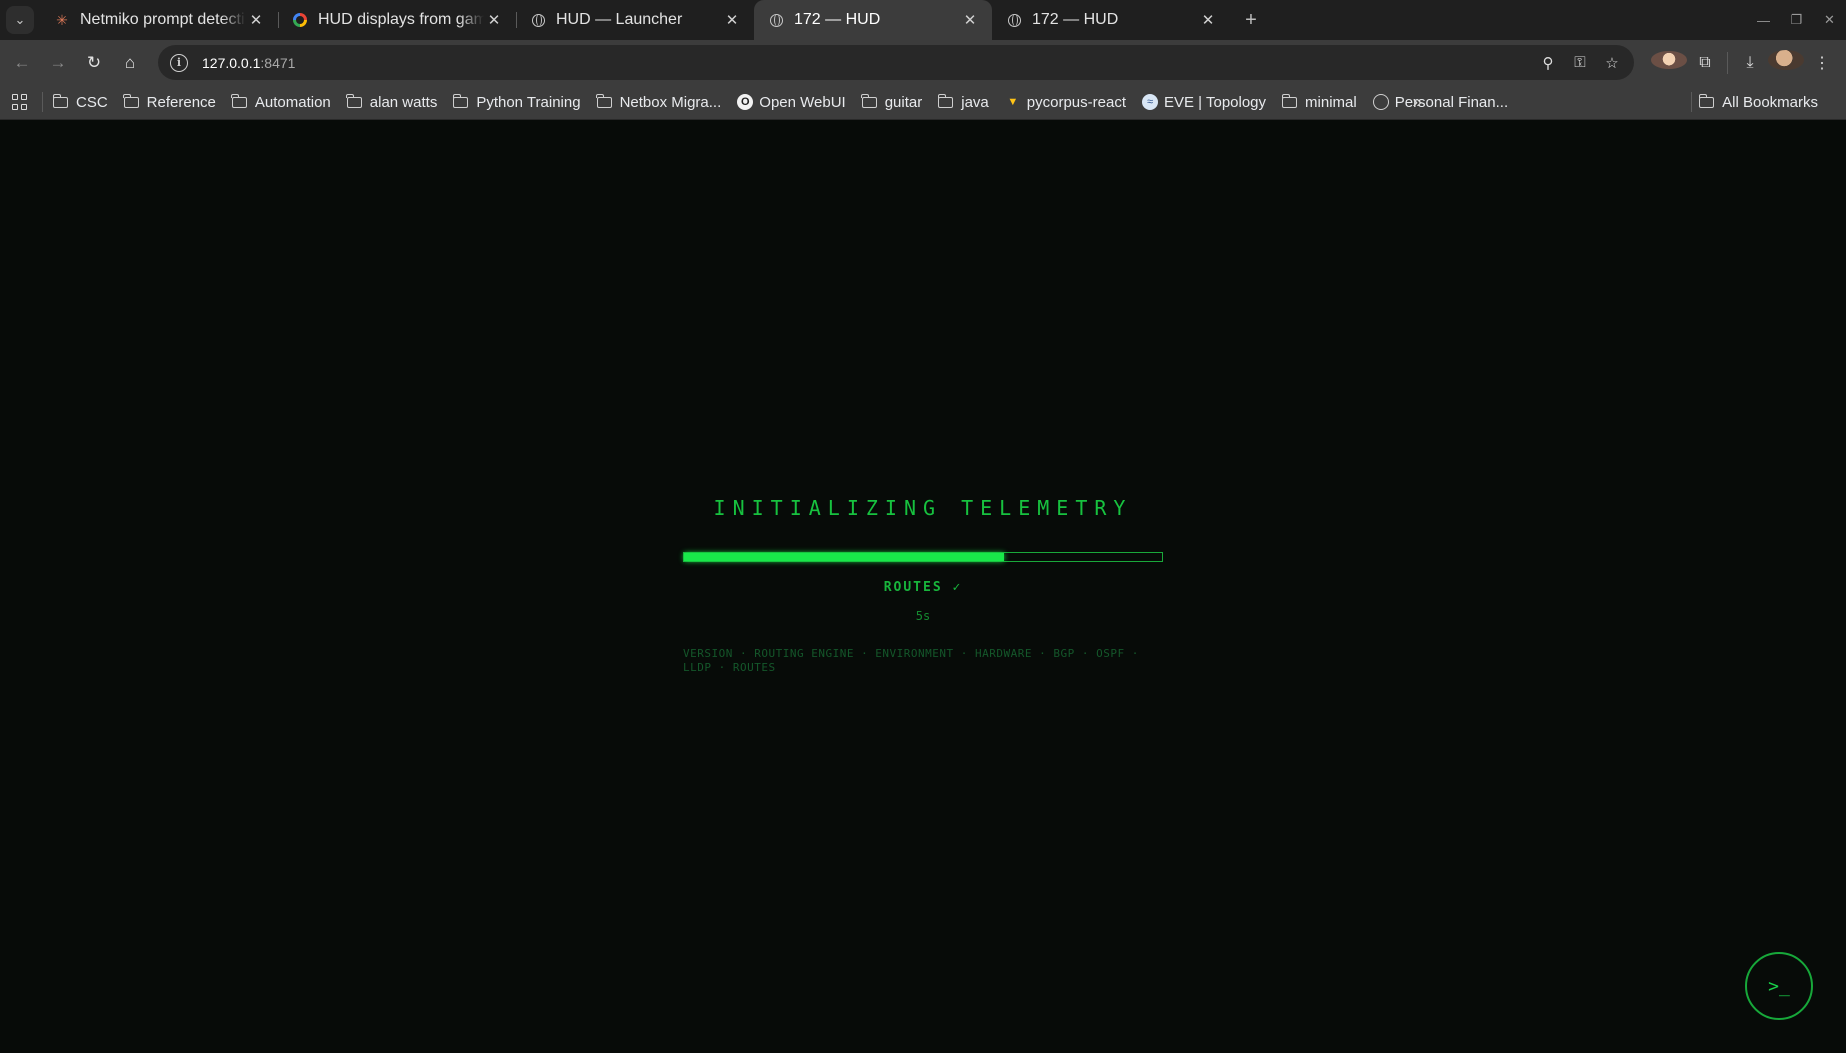 The height and width of the screenshot is (1053, 1846). What do you see at coordinates (1612, 63) in the screenshot?
I see `bookmark-star-icon: ☆` at bounding box center [1612, 63].